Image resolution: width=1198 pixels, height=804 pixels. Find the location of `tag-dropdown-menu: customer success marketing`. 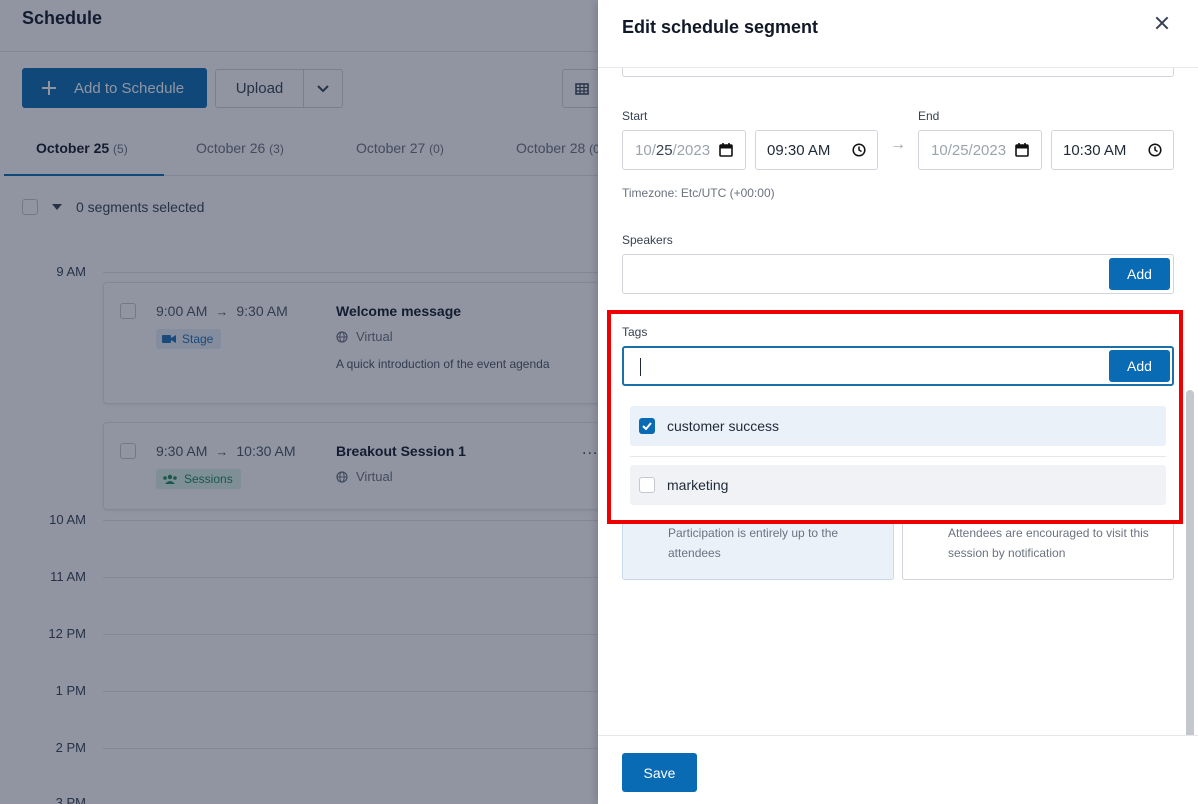

tag-dropdown-menu: customer success marketing is located at coordinates (898, 458).